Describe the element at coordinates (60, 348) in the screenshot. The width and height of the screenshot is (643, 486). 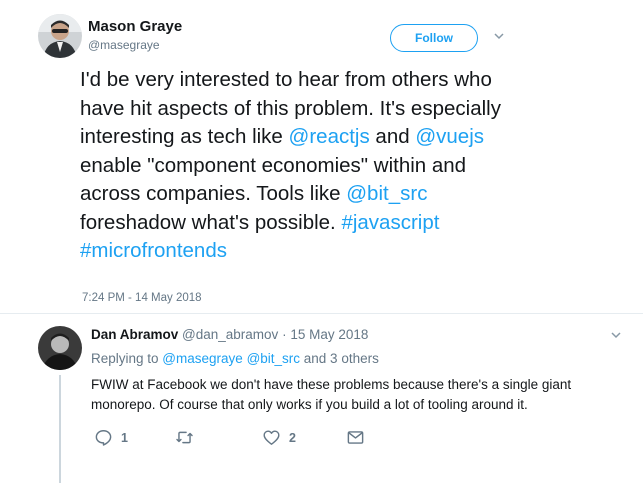
I see `avatar-dan-abramov` at that location.